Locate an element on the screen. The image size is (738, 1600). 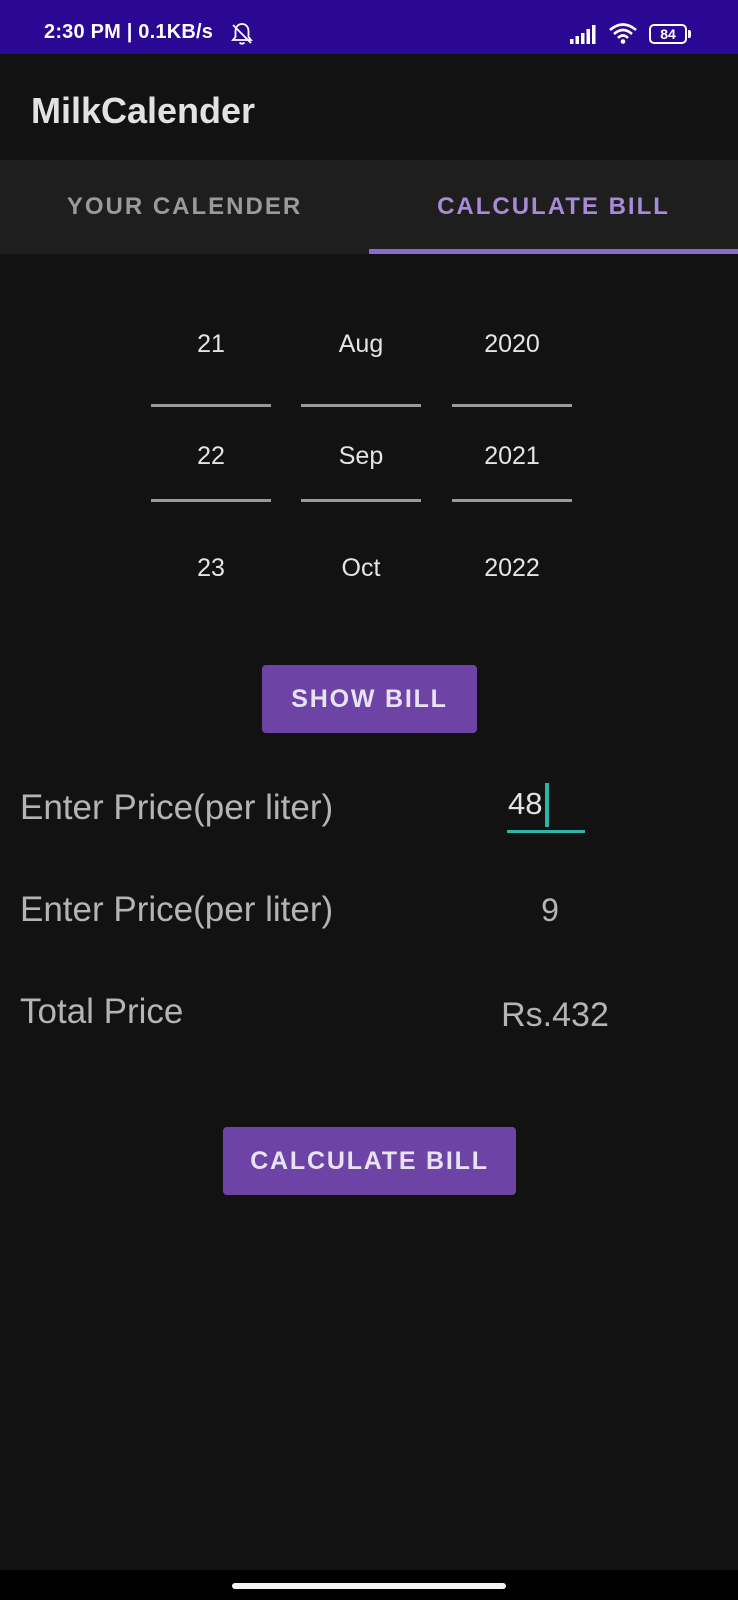
cellular-signal-icon is located at coordinates (583, 34).